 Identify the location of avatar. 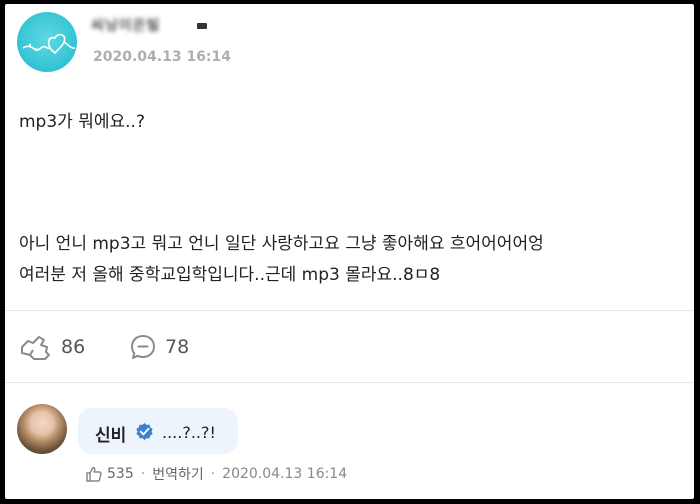
(47, 42).